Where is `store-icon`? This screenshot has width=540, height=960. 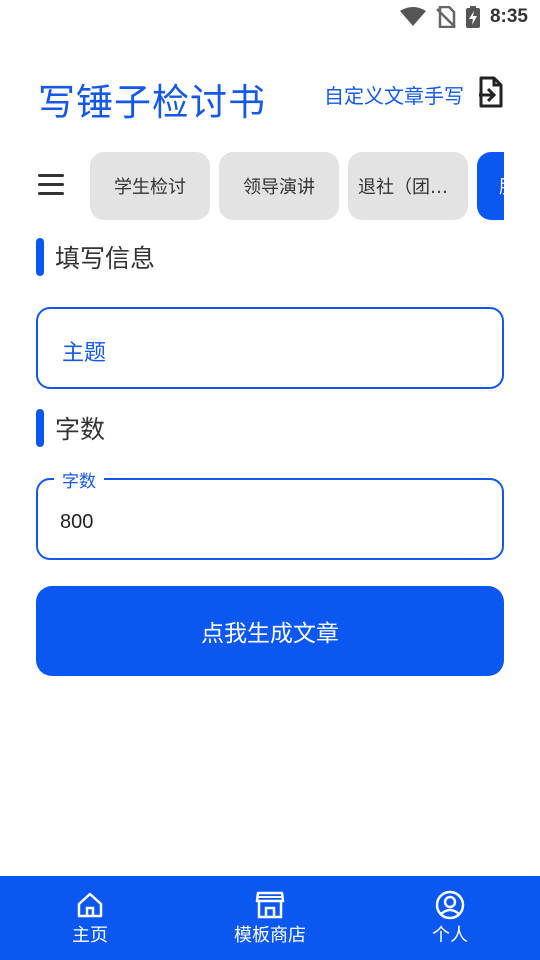 store-icon is located at coordinates (270, 905).